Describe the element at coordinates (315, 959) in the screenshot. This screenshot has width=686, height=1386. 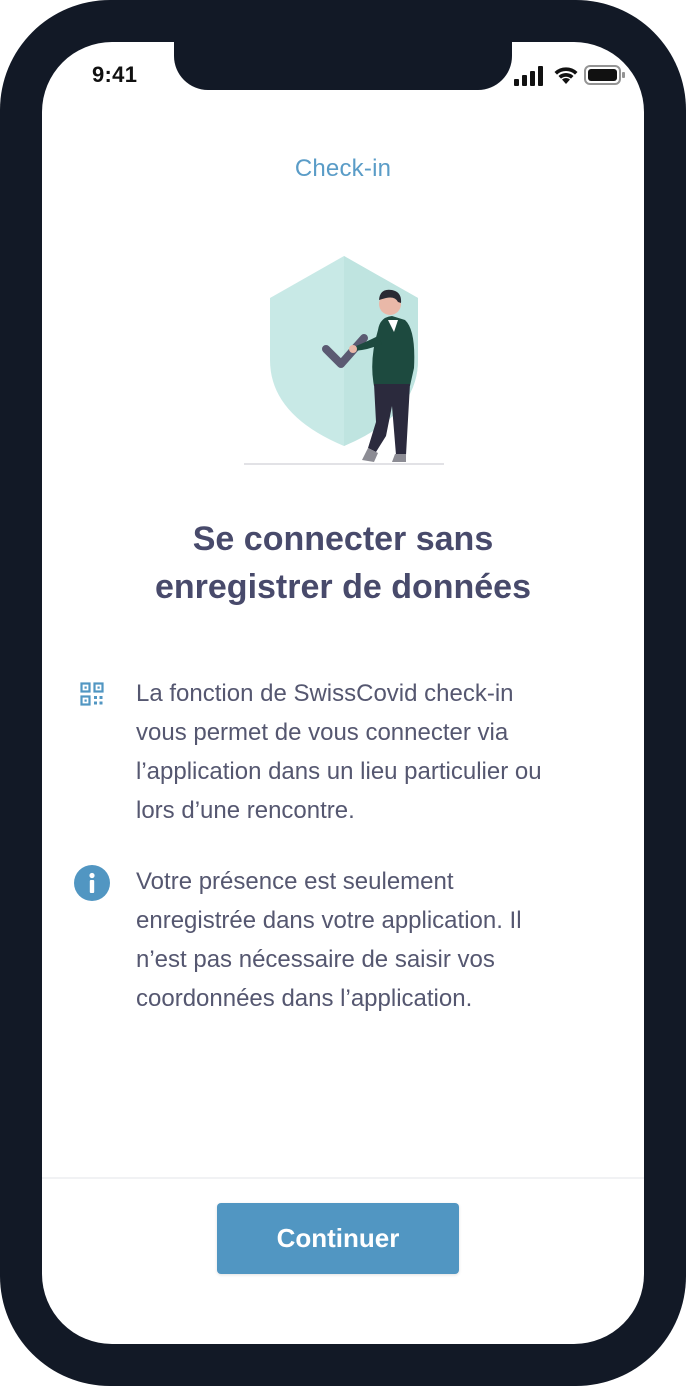
I see `info-text-line: n’est pas nécessaire de saisir vos` at that location.